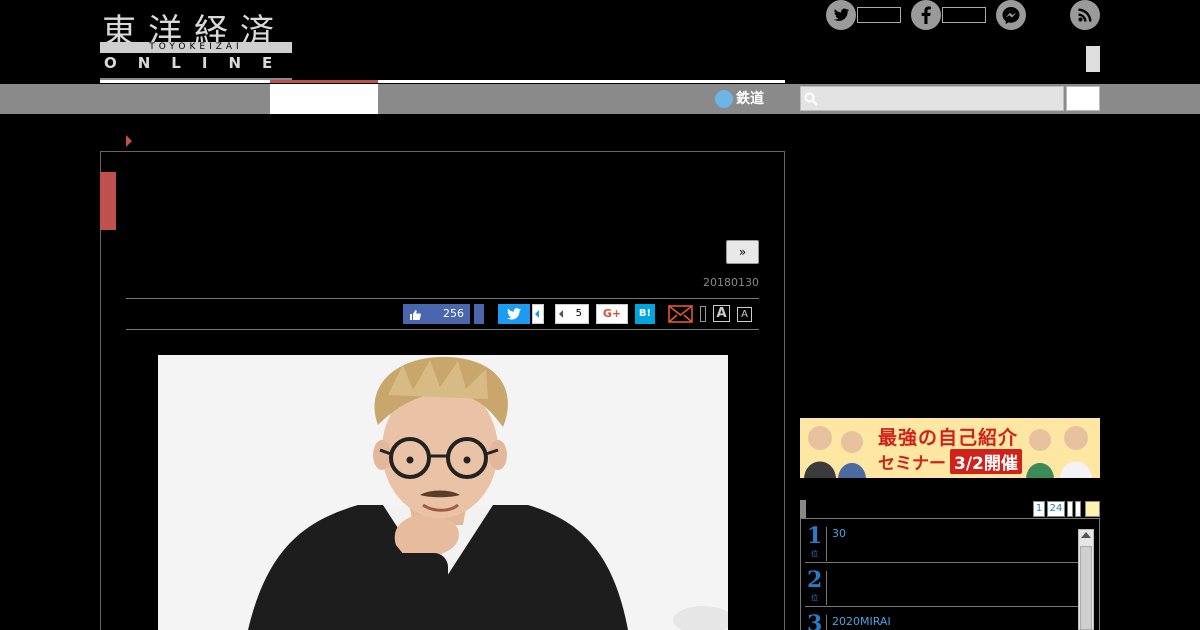 Image resolution: width=1200 pixels, height=630 pixels. Describe the element at coordinates (861, 621) in the screenshot. I see `ranking-title: 2020MIRAI` at that location.